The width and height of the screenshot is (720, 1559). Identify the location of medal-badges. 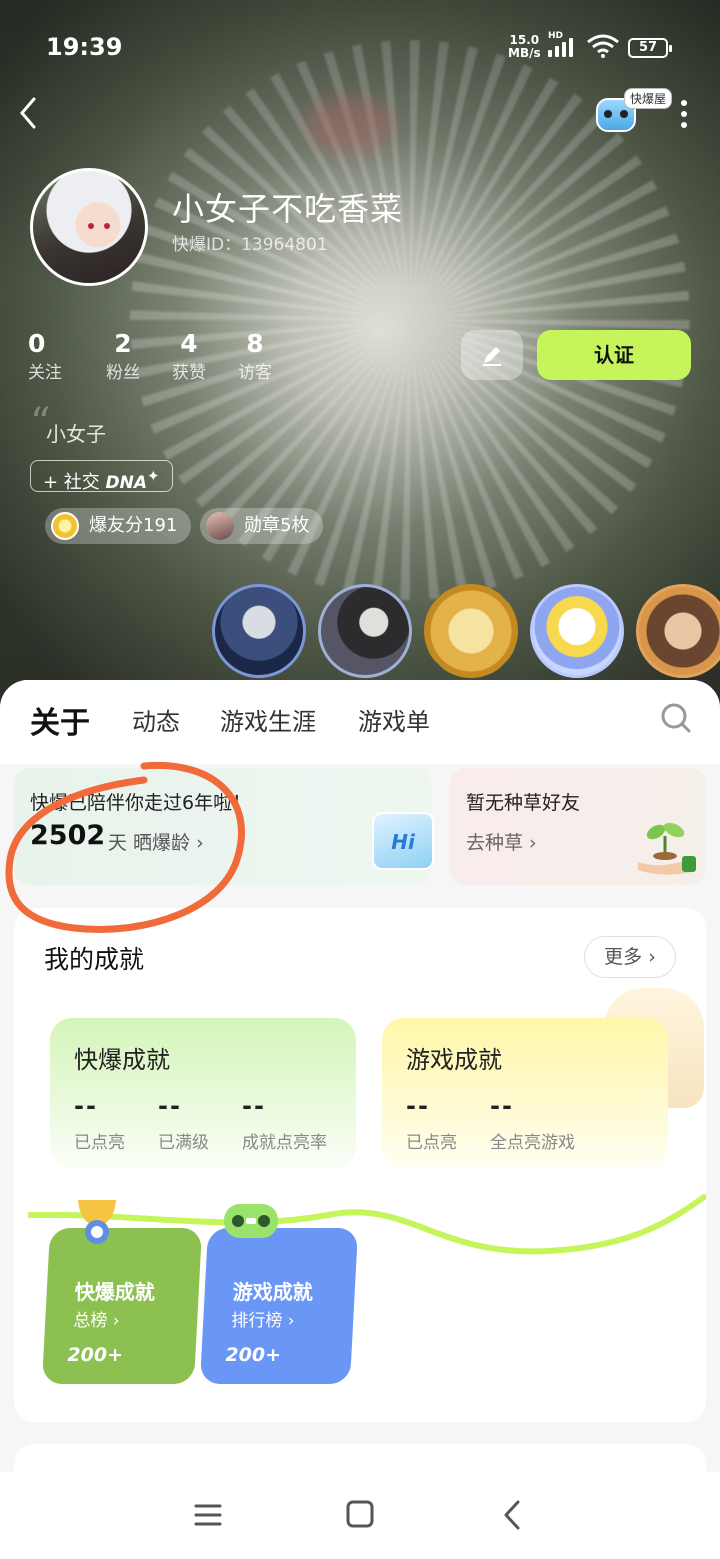
(466, 631).